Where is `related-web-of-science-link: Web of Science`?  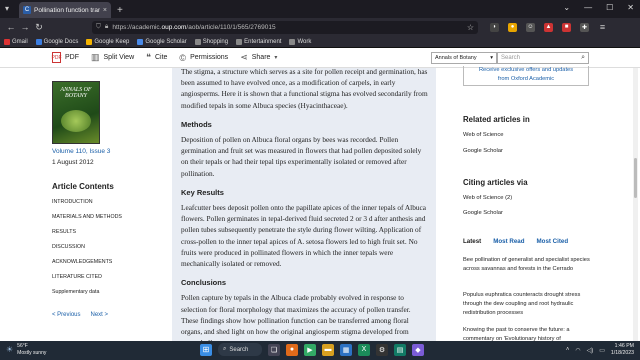
related-web-of-science-link: Web of Science is located at coordinates (483, 135).